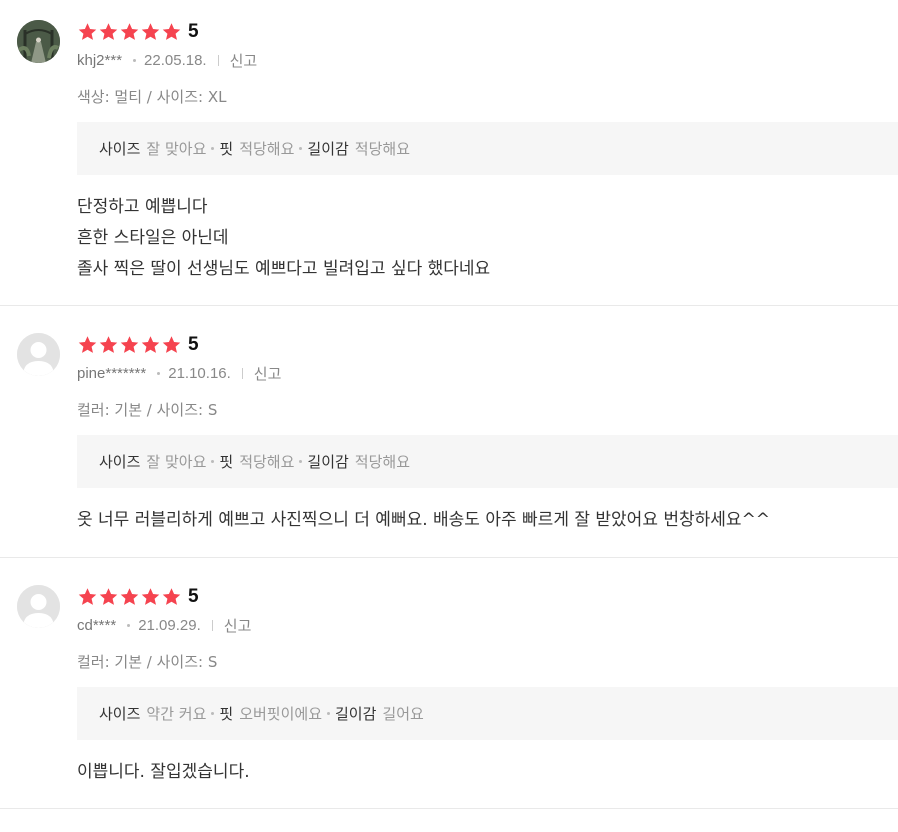 This screenshot has height=832, width=898. I want to click on avatar-photo-icon, so click(38, 41).